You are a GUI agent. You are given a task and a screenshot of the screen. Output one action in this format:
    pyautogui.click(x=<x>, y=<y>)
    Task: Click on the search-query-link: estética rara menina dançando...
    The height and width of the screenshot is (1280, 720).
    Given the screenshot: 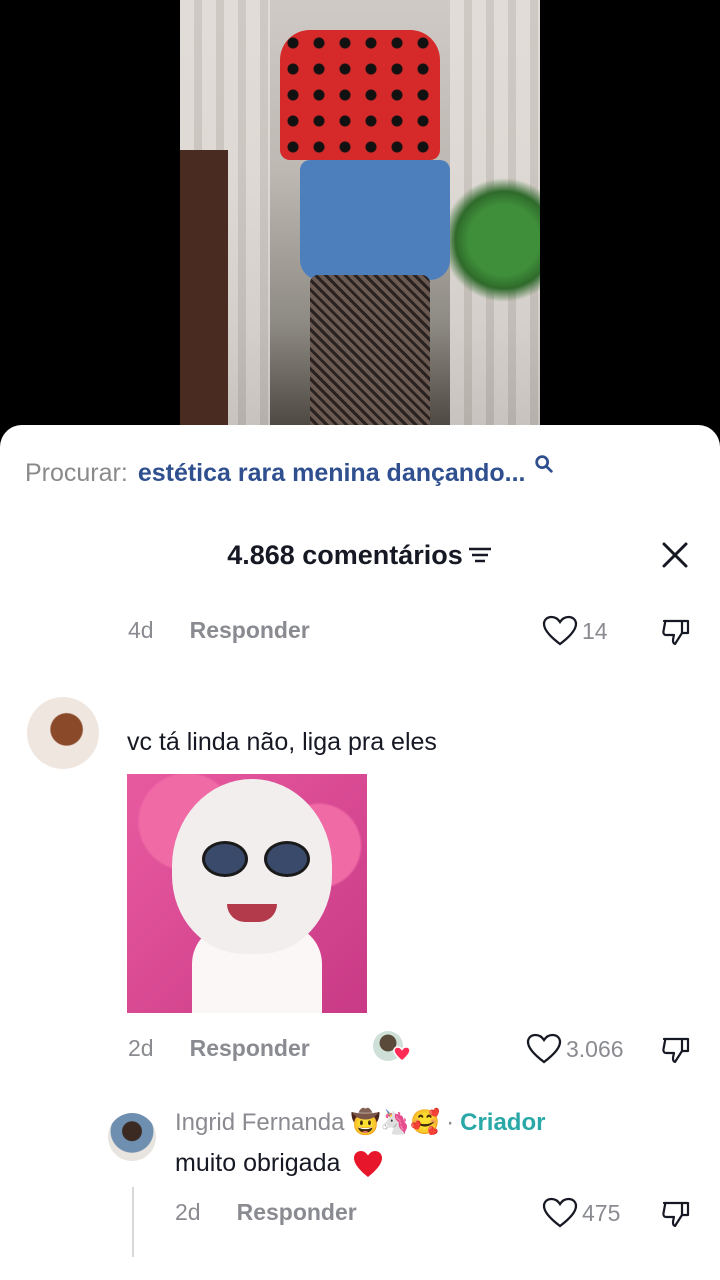 What is the action you would take?
    pyautogui.click(x=332, y=473)
    